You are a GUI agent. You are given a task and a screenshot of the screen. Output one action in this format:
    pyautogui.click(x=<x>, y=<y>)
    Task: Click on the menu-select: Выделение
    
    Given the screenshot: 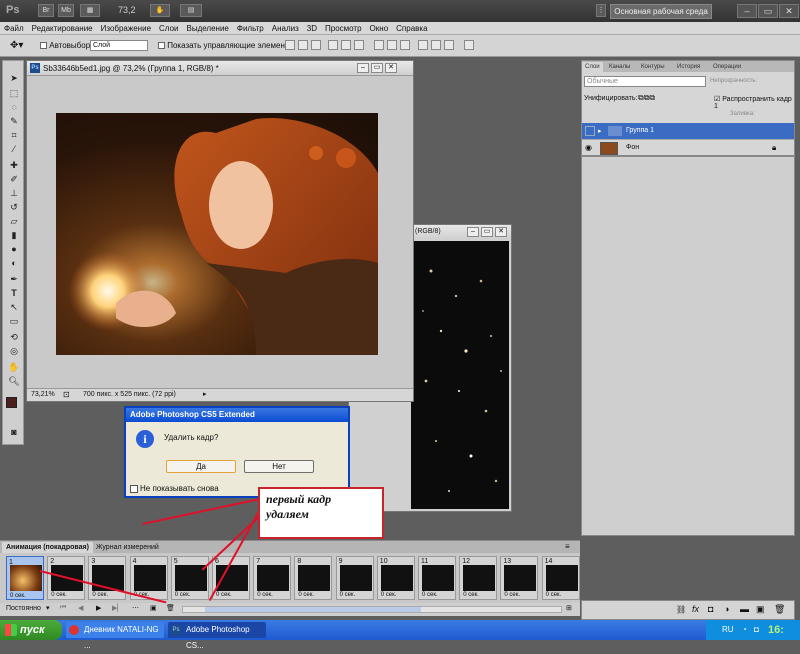 What is the action you would take?
    pyautogui.click(x=207, y=28)
    